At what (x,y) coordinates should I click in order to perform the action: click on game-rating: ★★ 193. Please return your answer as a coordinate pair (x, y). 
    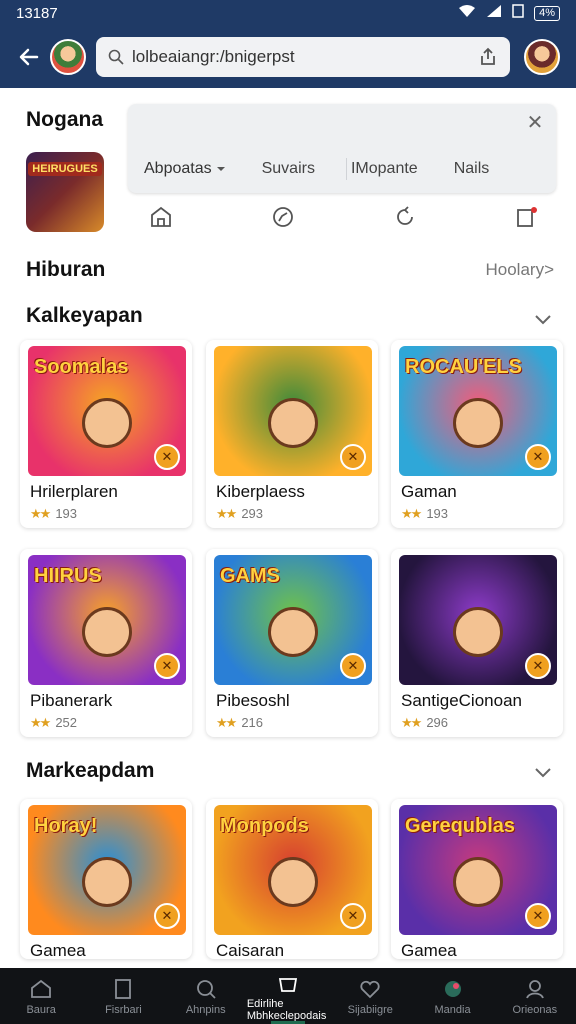
    Looking at the image, I should click on (424, 514).